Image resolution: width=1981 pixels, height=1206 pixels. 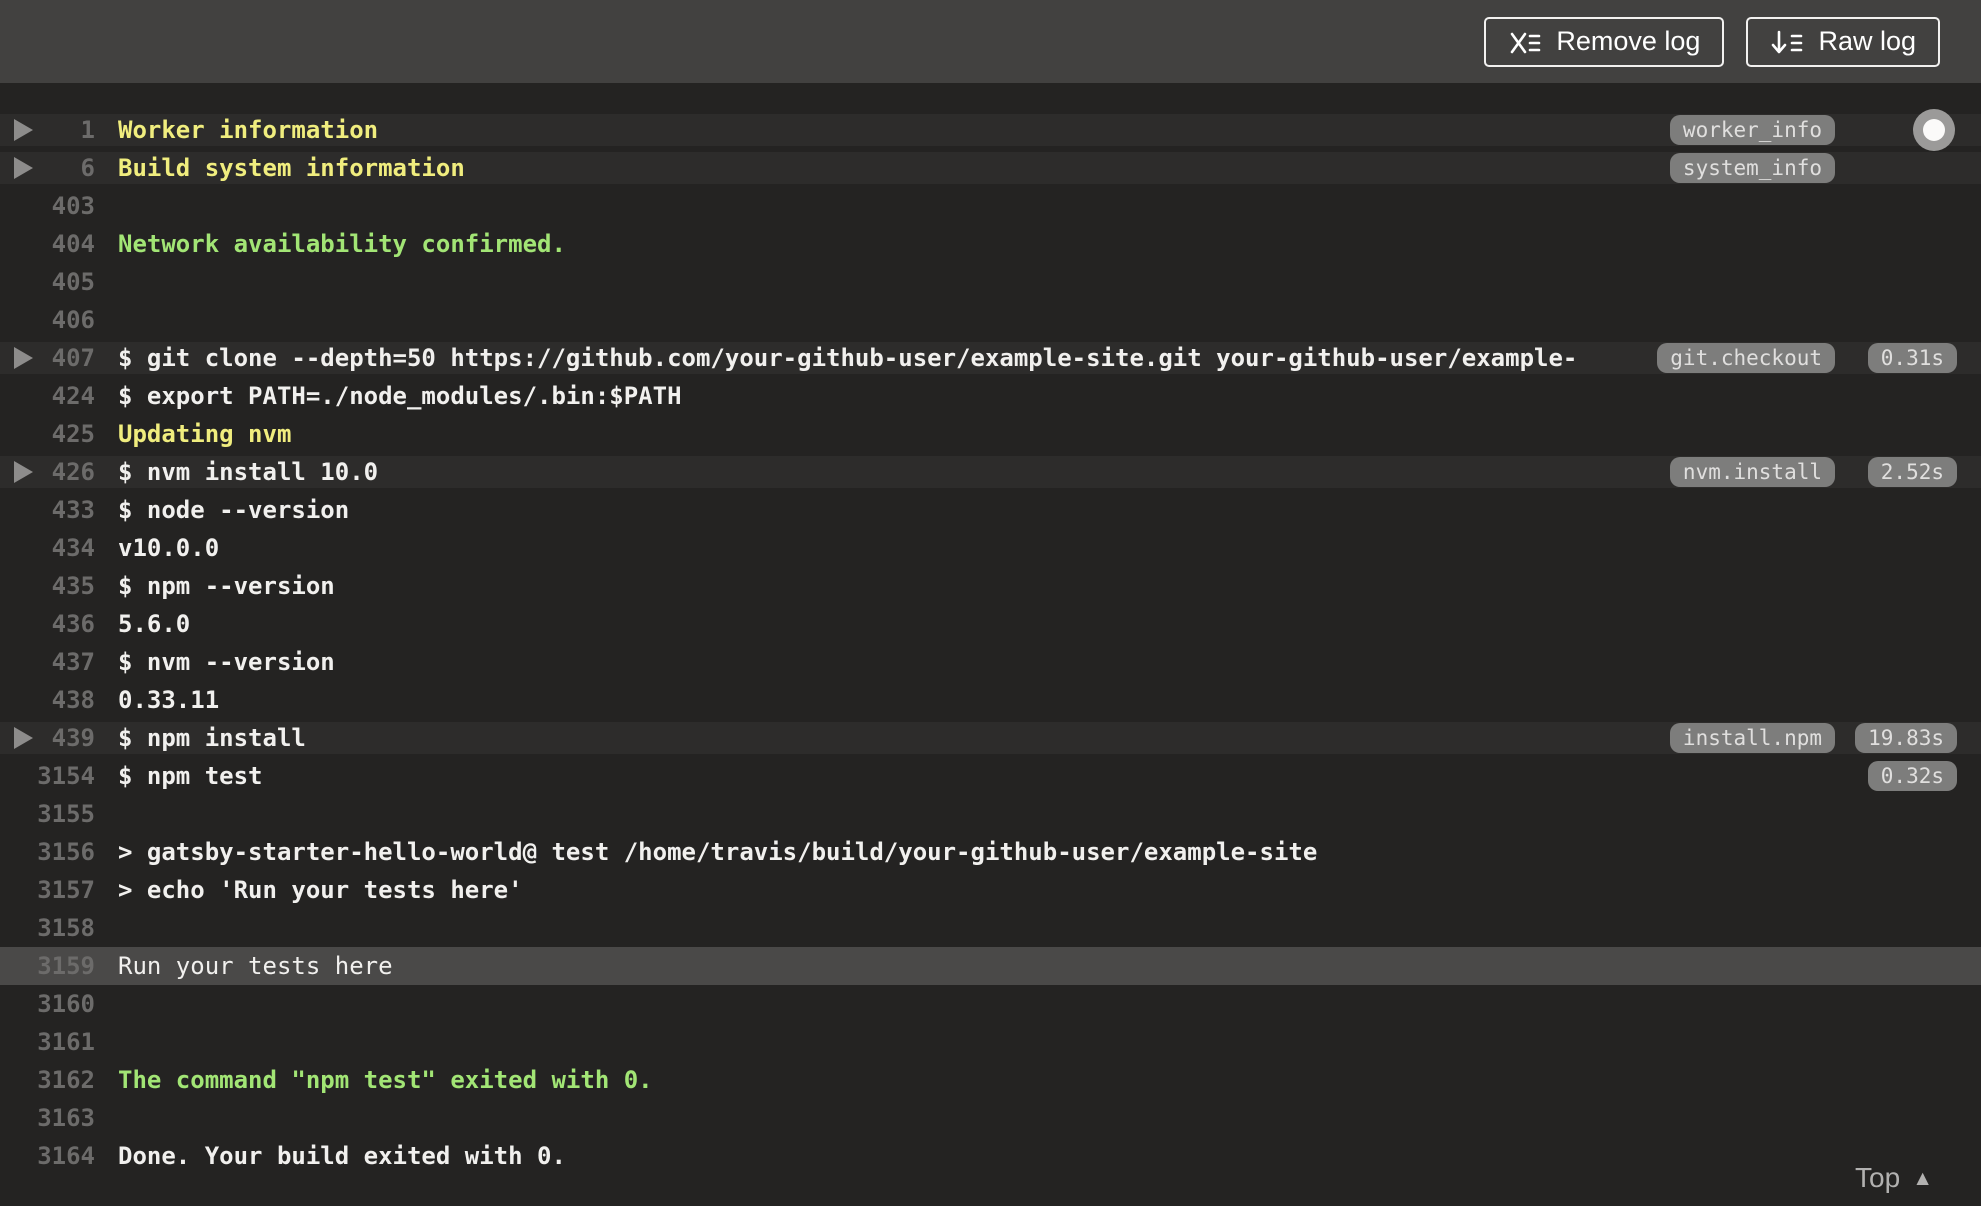 What do you see at coordinates (1752, 130) in the screenshot?
I see `fold-tag-badge: worker_info` at bounding box center [1752, 130].